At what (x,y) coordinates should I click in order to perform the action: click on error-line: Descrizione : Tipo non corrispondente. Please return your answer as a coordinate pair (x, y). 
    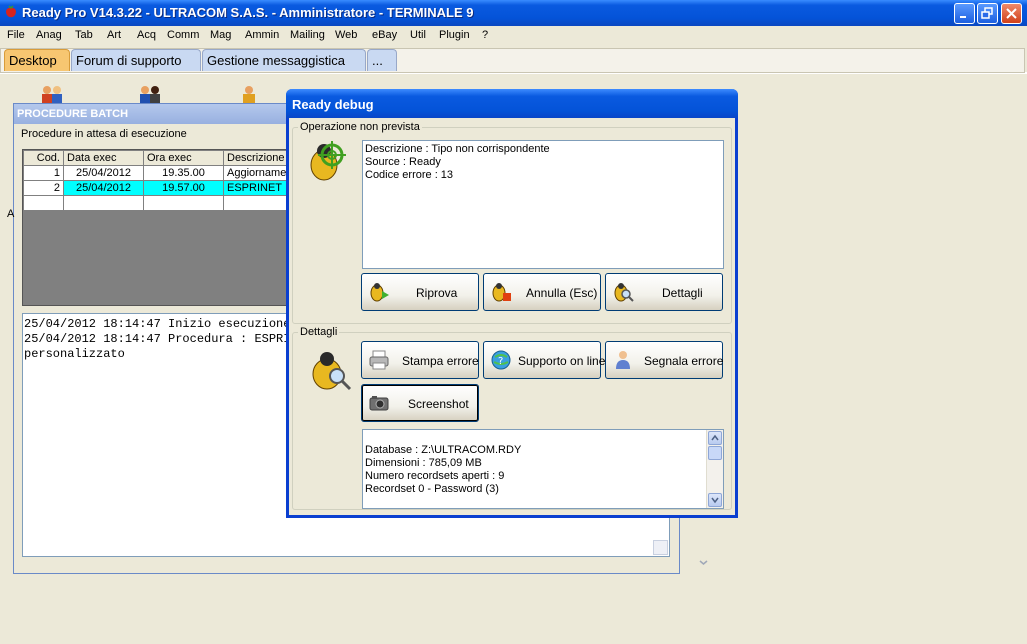
    Looking at the image, I should click on (457, 149).